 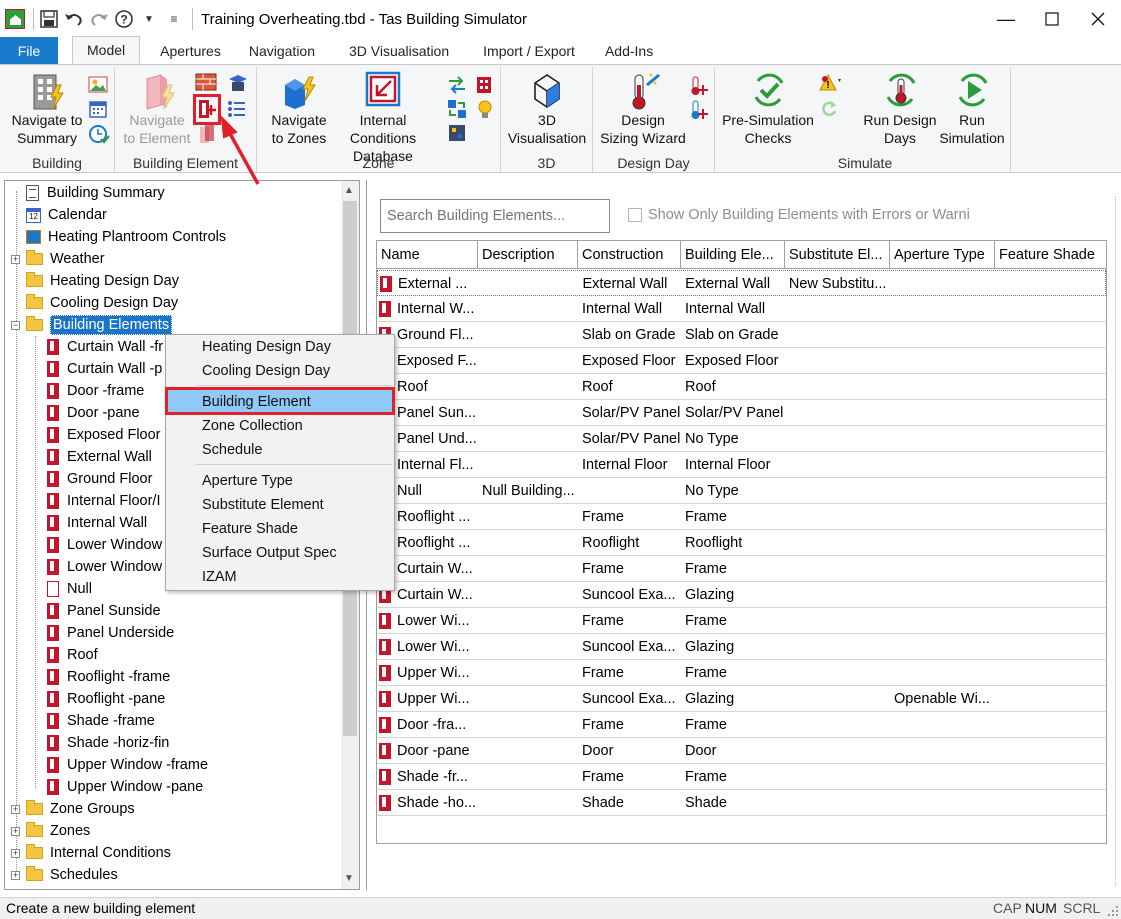 I want to click on table-row: Lower Wi... Suncool Exa... Glazing, so click(x=741, y=647).